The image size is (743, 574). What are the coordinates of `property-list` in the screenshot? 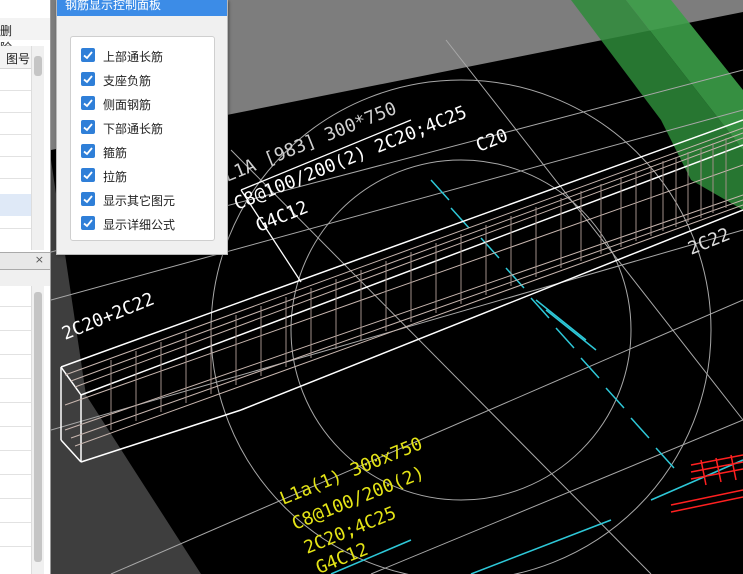 It's located at (25, 430).